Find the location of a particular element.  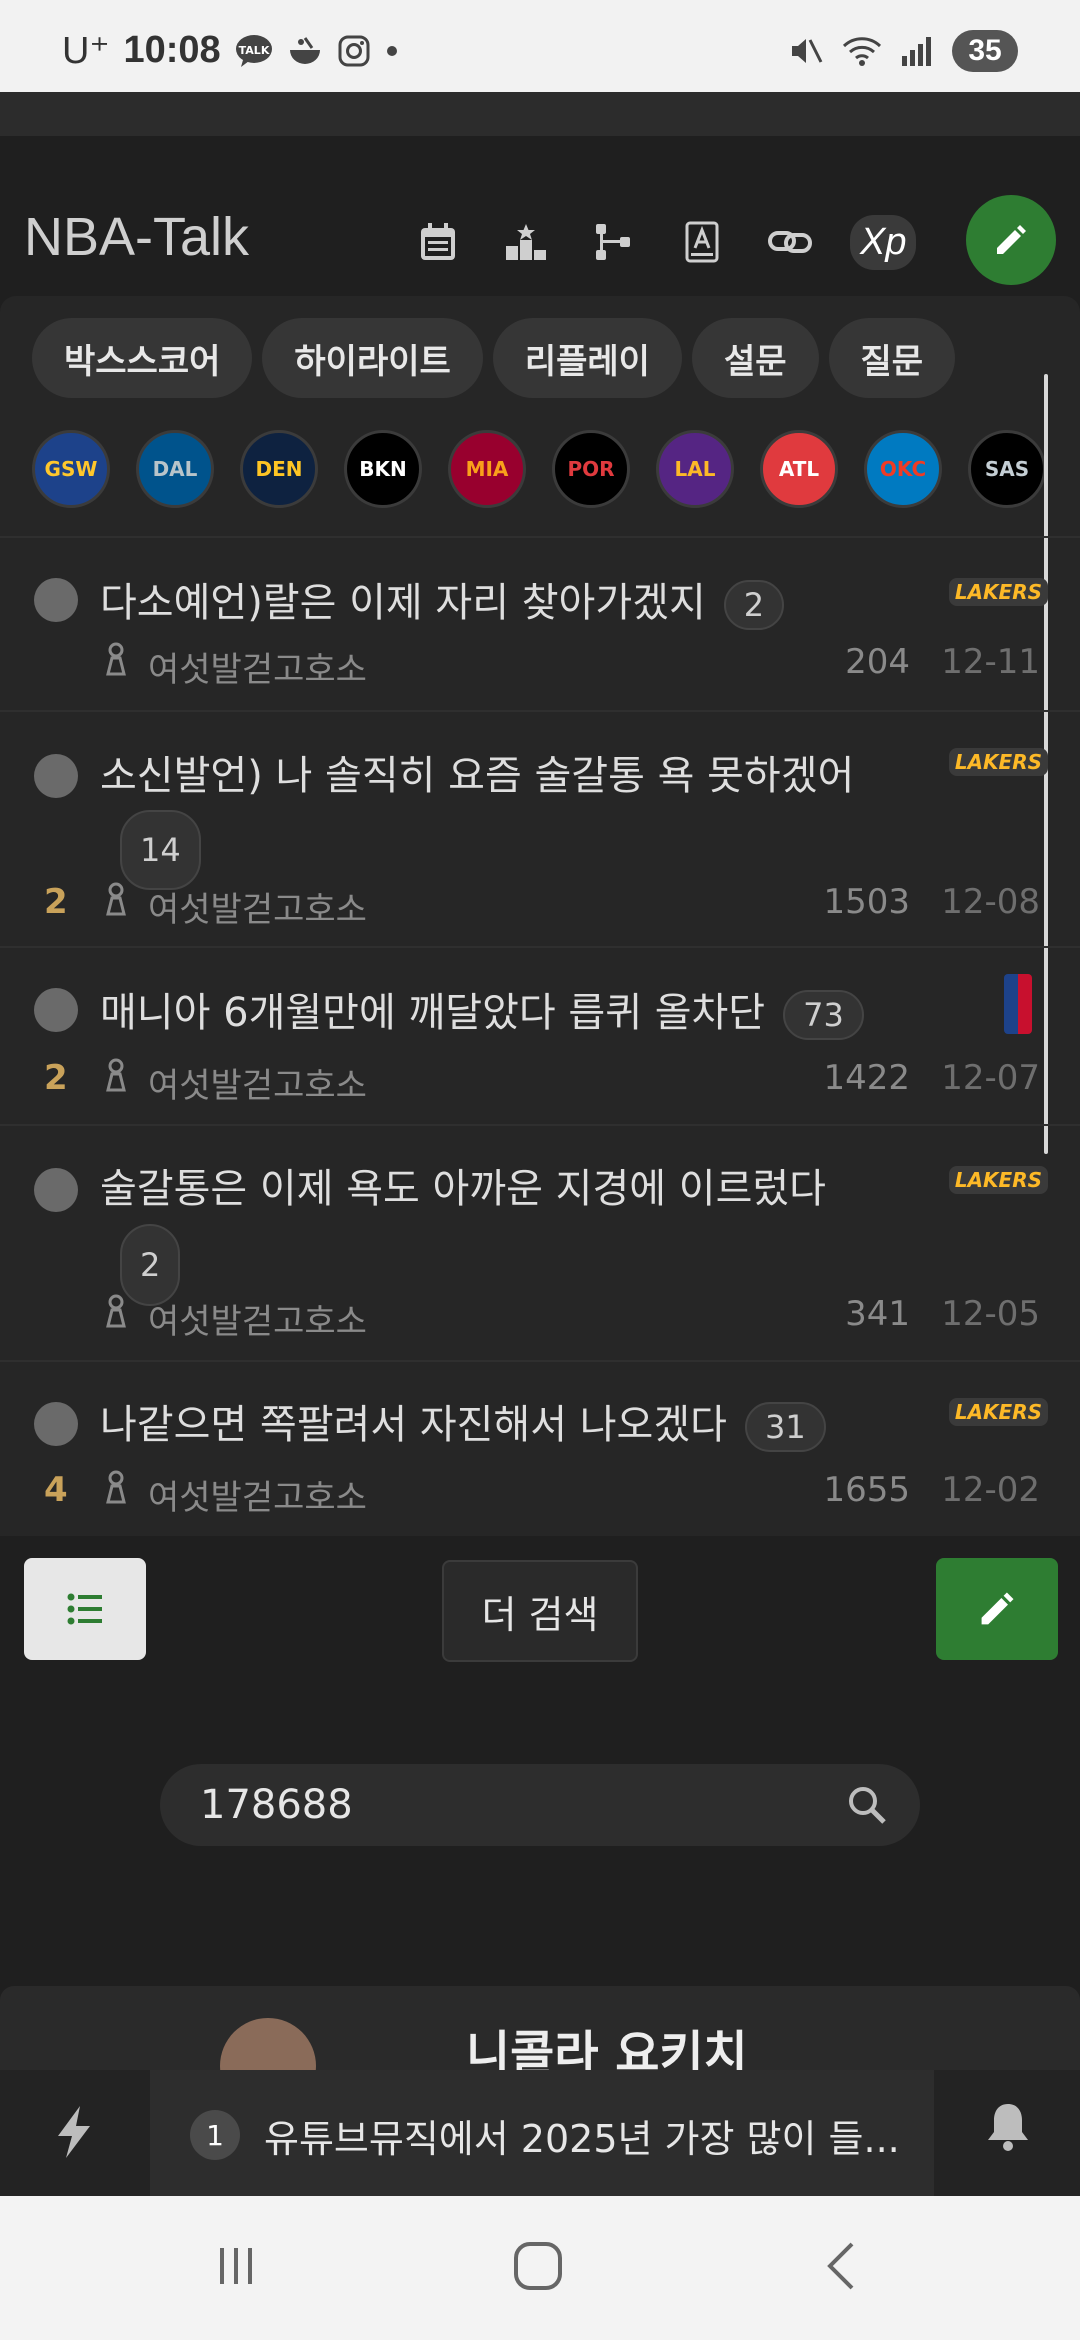

list-icon is located at coordinates (84, 1609).